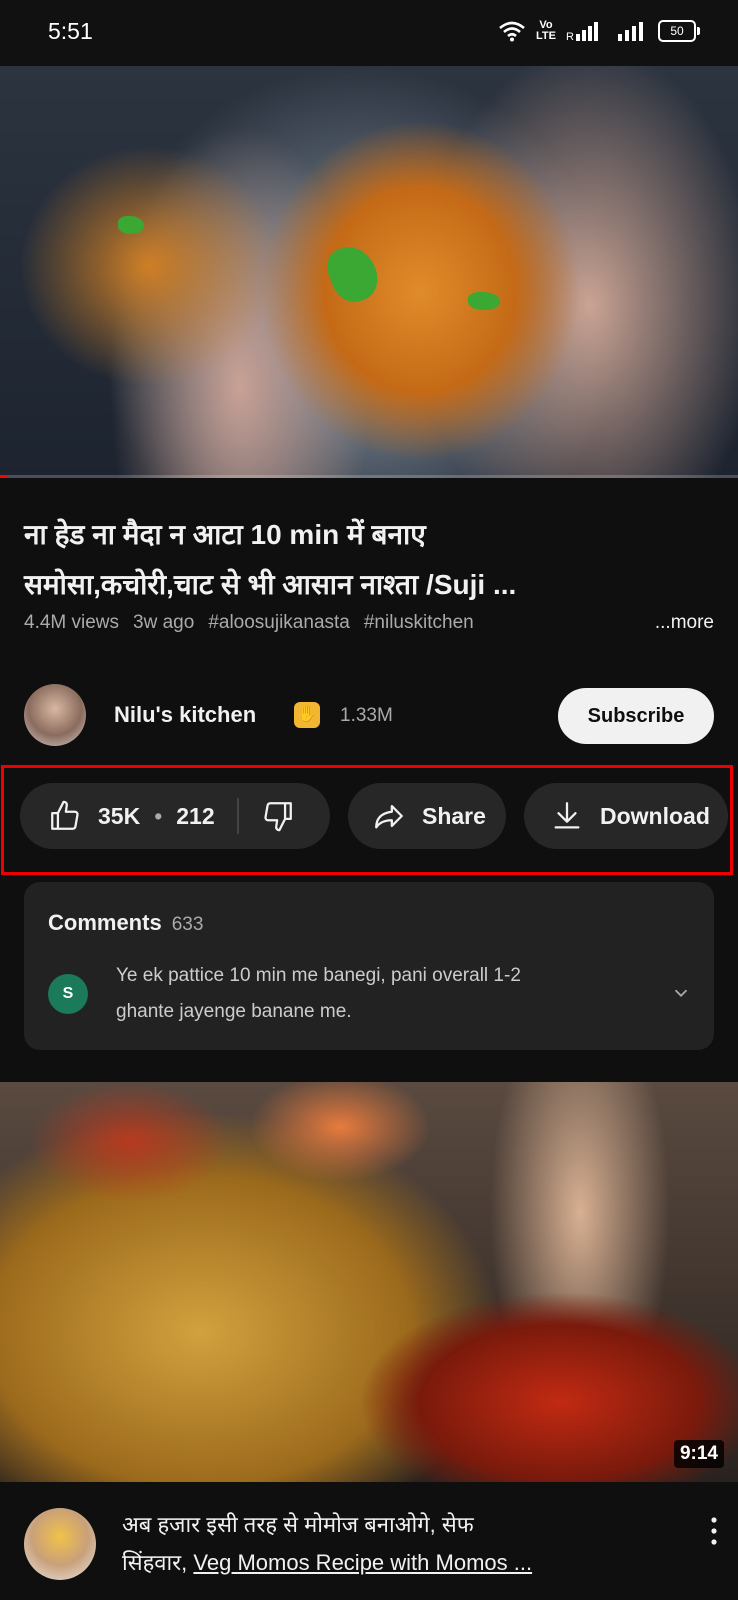  What do you see at coordinates (369, 33) in the screenshot?
I see `status-bar: 5:51 Vo LTE R 50` at bounding box center [369, 33].